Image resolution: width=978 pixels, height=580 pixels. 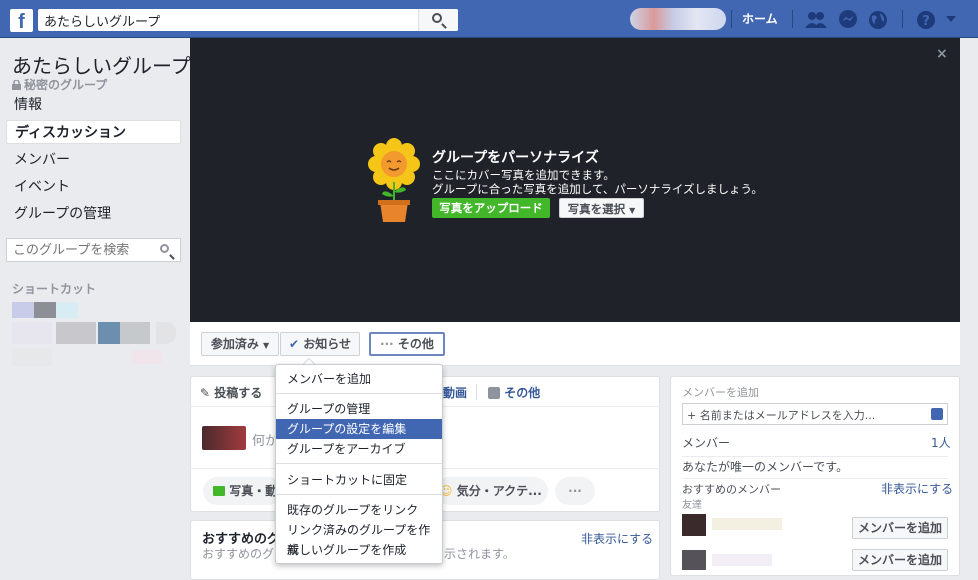 What do you see at coordinates (82, 250) in the screenshot?
I see `group-search-input` at bounding box center [82, 250].